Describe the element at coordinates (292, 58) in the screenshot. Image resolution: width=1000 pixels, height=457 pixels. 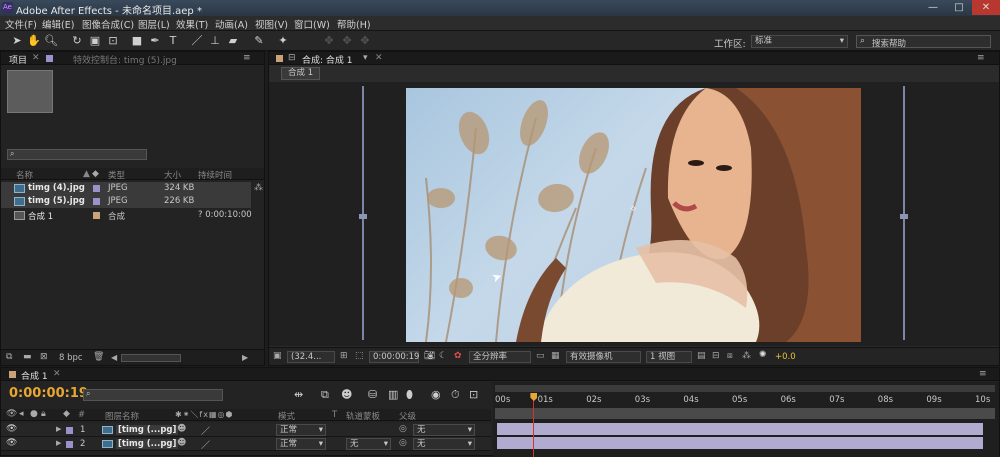
I see `lock-icon: ⊟` at that location.